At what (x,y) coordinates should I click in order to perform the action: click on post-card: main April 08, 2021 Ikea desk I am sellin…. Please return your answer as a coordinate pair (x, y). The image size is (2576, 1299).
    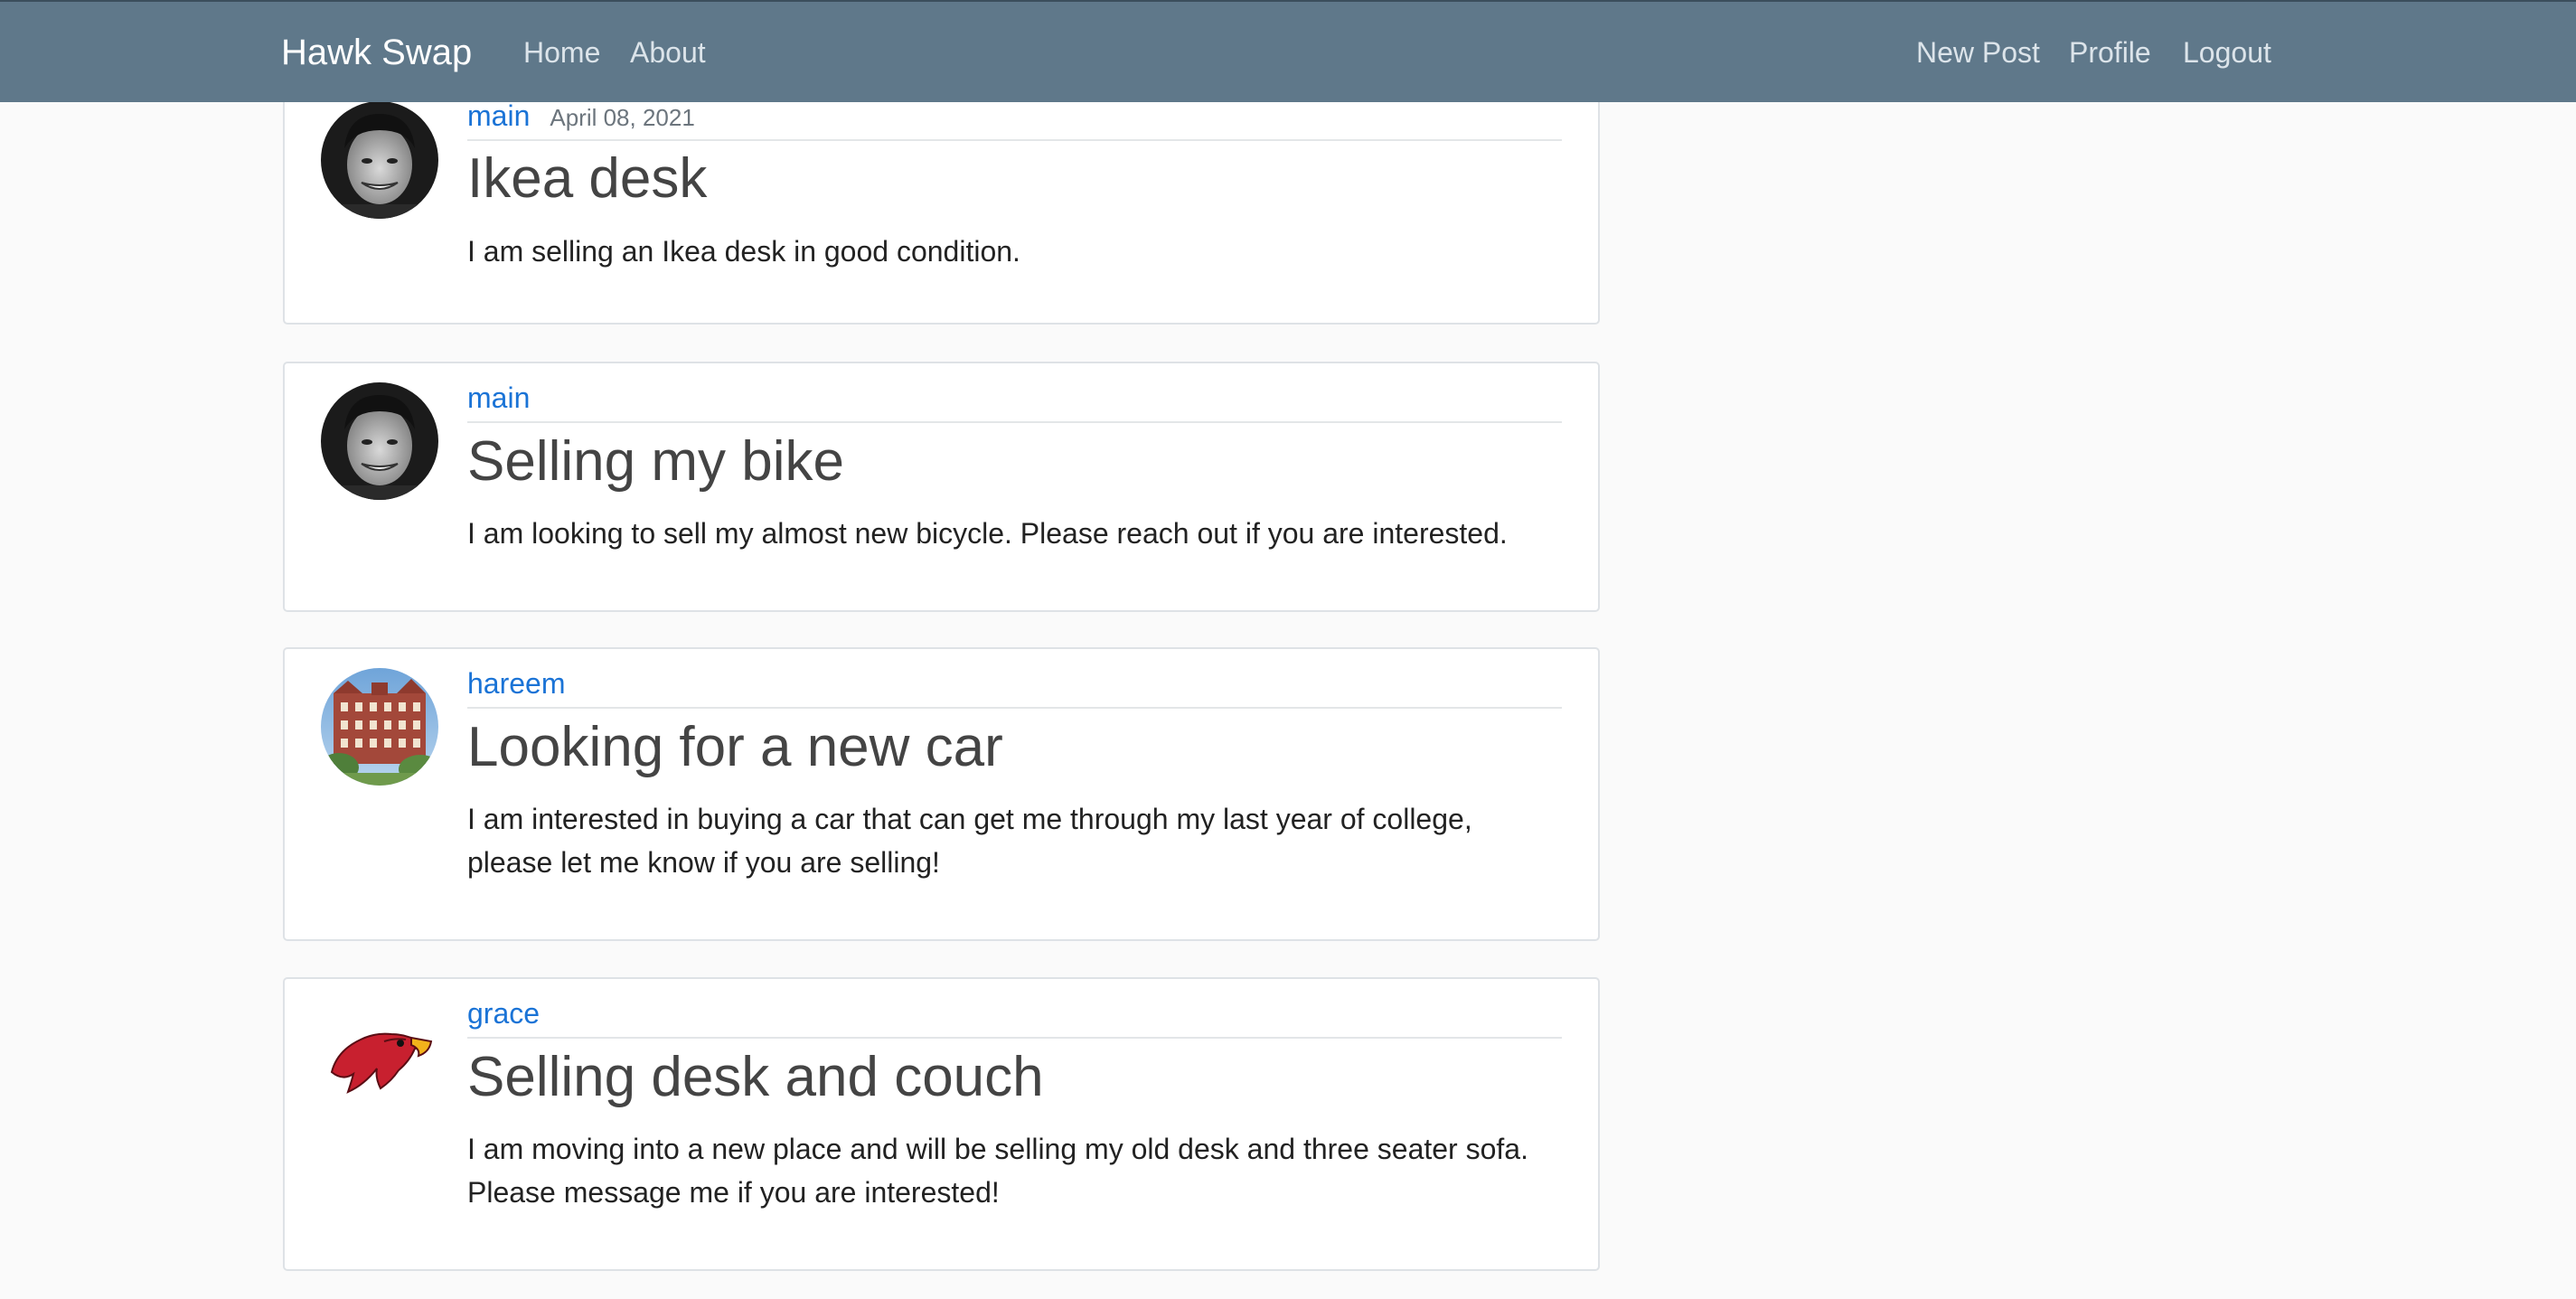
    Looking at the image, I should click on (942, 214).